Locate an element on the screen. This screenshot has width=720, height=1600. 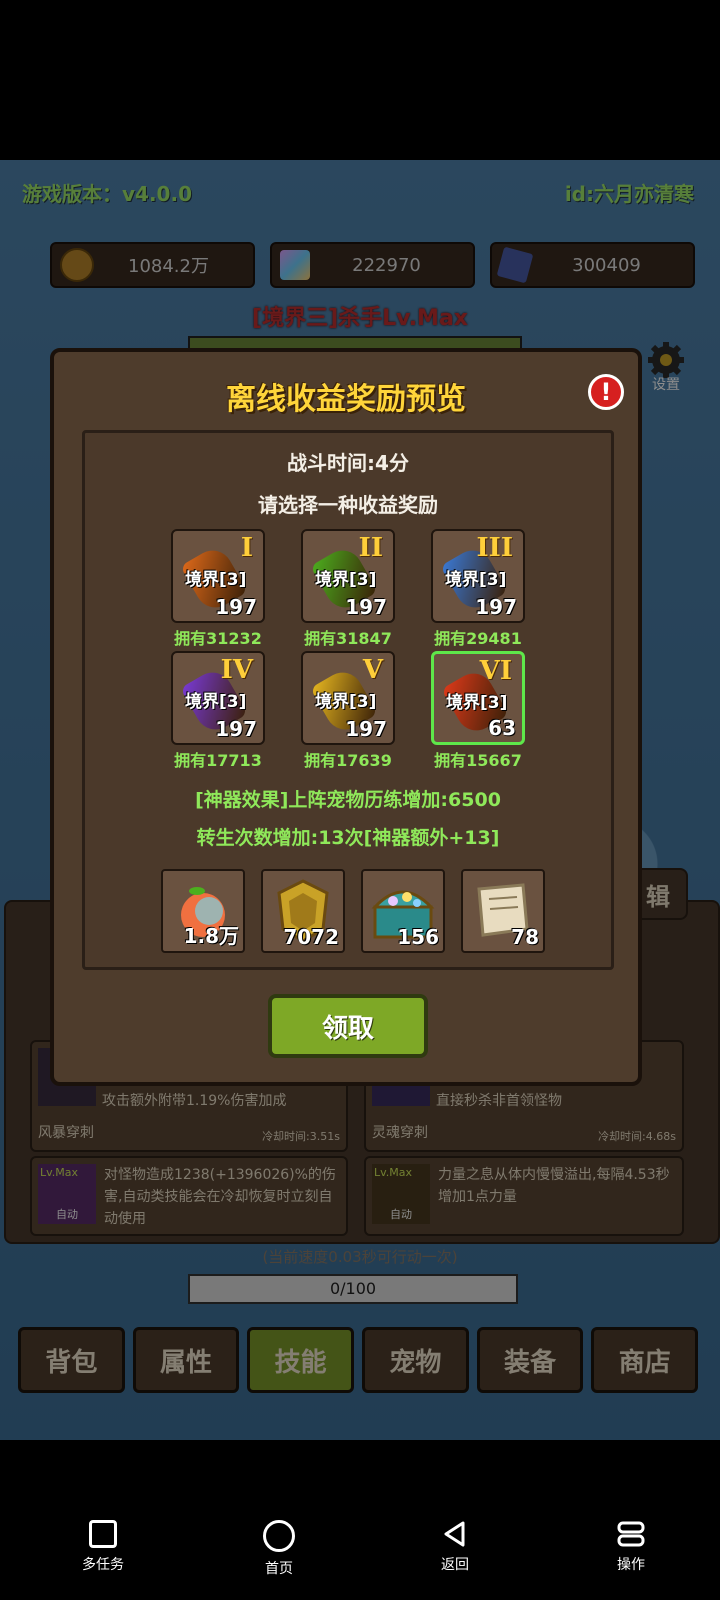
artifact-roman: V is located at coordinates (372, 670).